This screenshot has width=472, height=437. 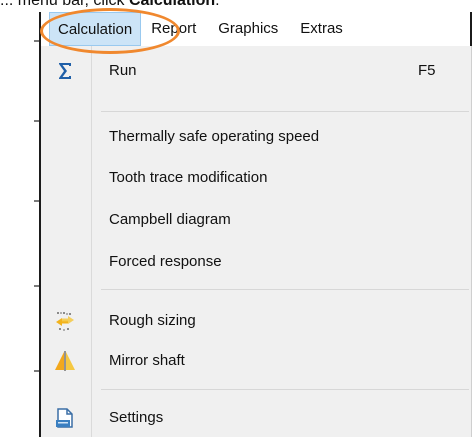 What do you see at coordinates (136, 417) in the screenshot?
I see `menu-item-label: Settings` at bounding box center [136, 417].